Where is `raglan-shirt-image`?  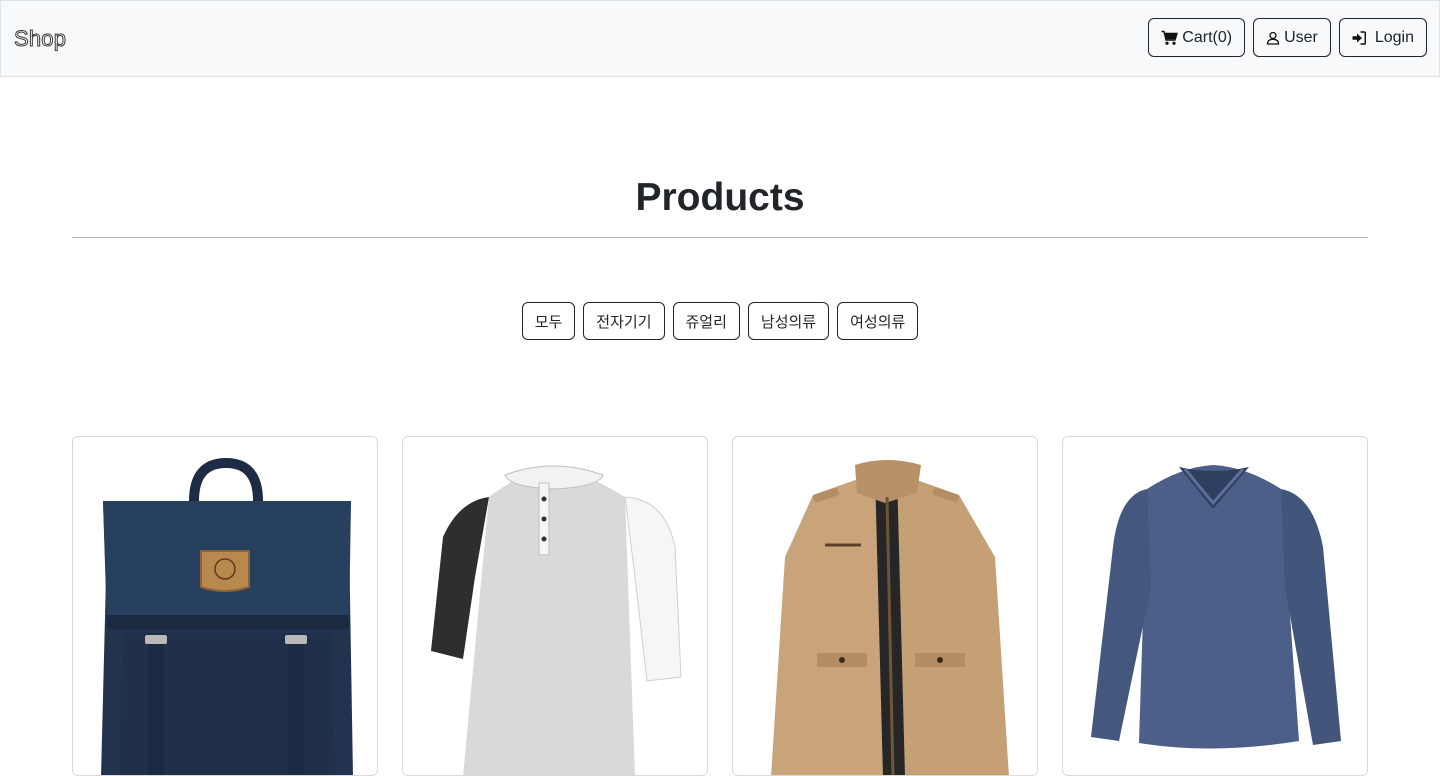
raglan-shirt-image is located at coordinates (556, 620).